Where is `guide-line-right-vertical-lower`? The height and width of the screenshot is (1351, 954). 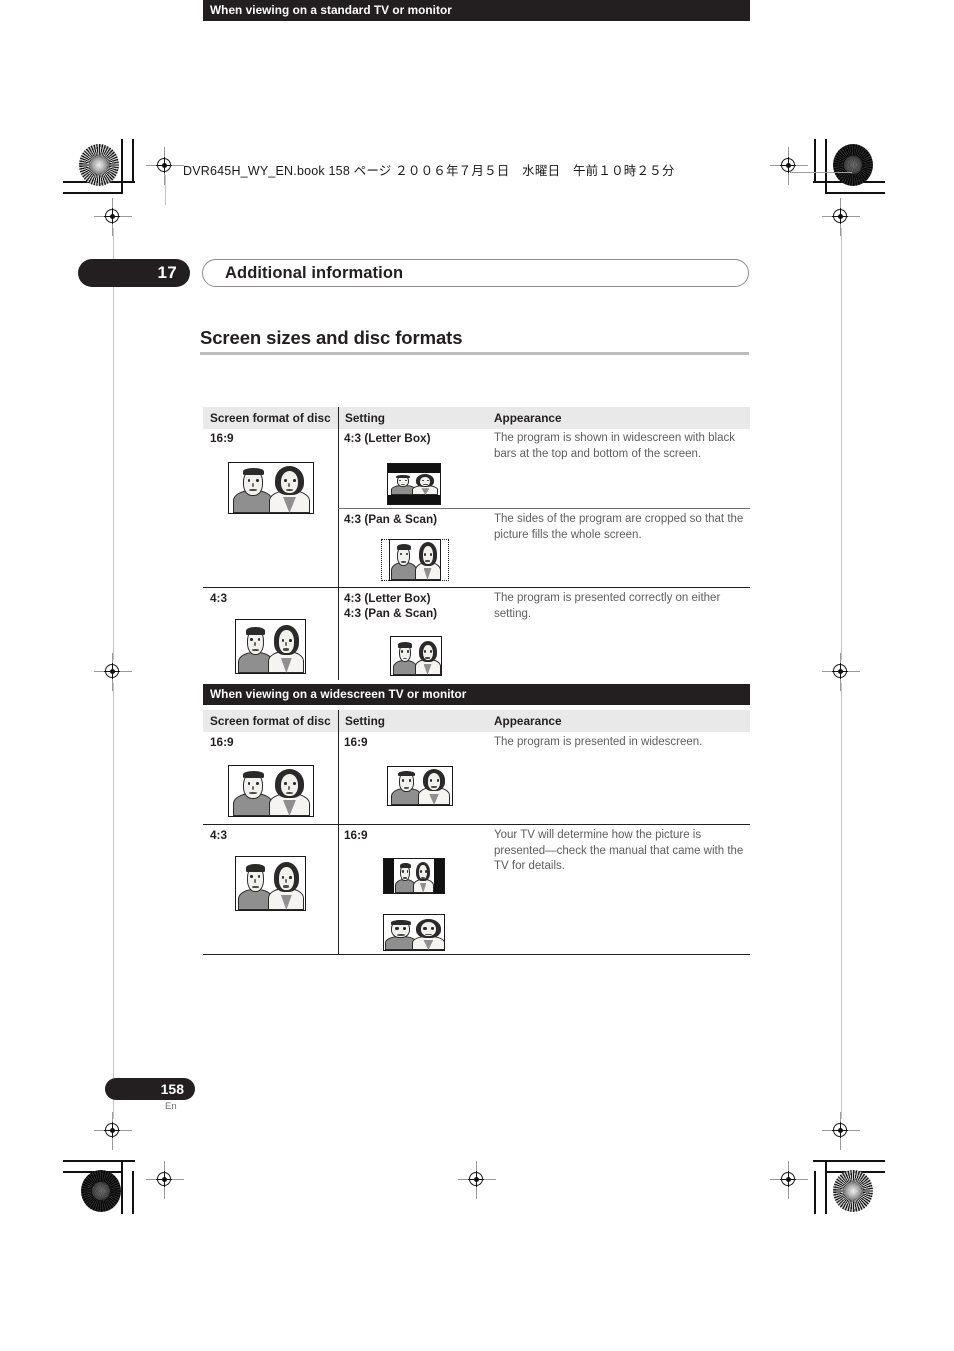 guide-line-right-vertical-lower is located at coordinates (841, 901).